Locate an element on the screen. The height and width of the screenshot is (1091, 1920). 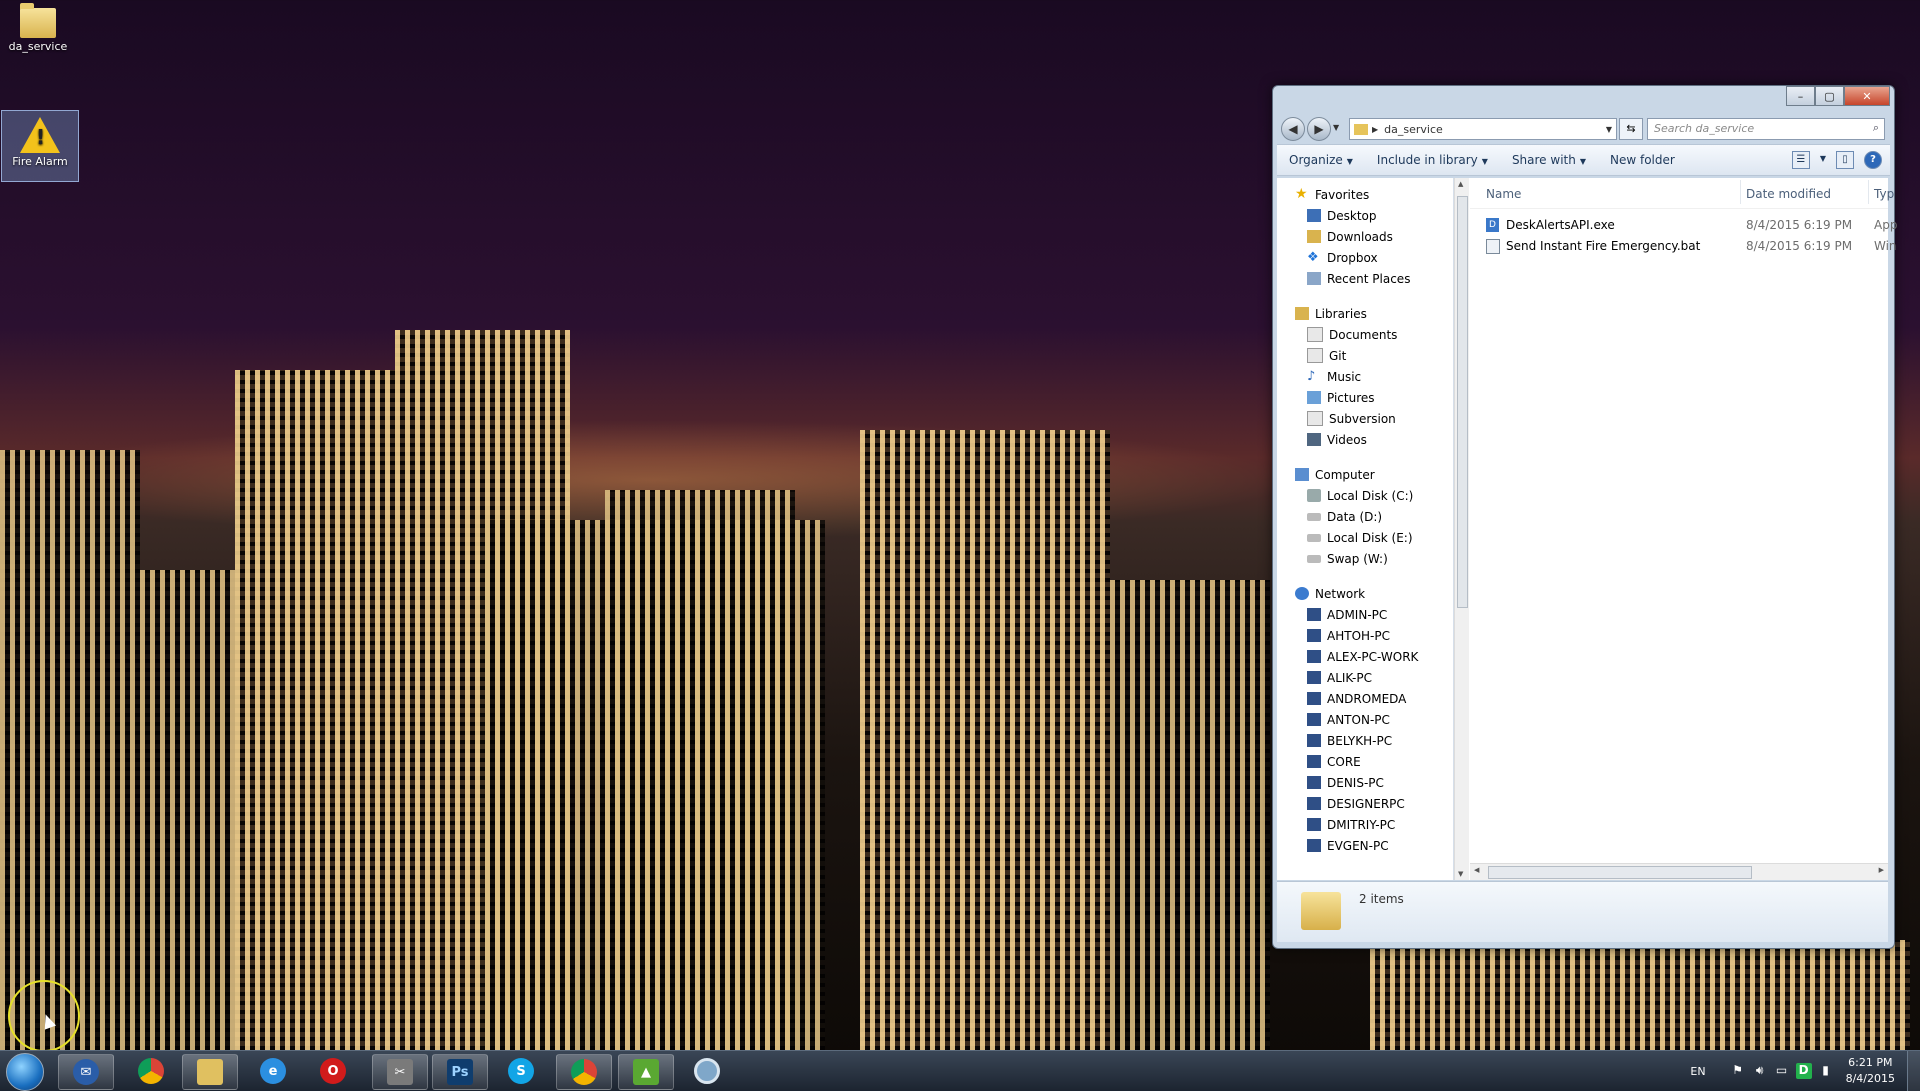
taskbar-app-opera: O is located at coordinates (333, 1071).